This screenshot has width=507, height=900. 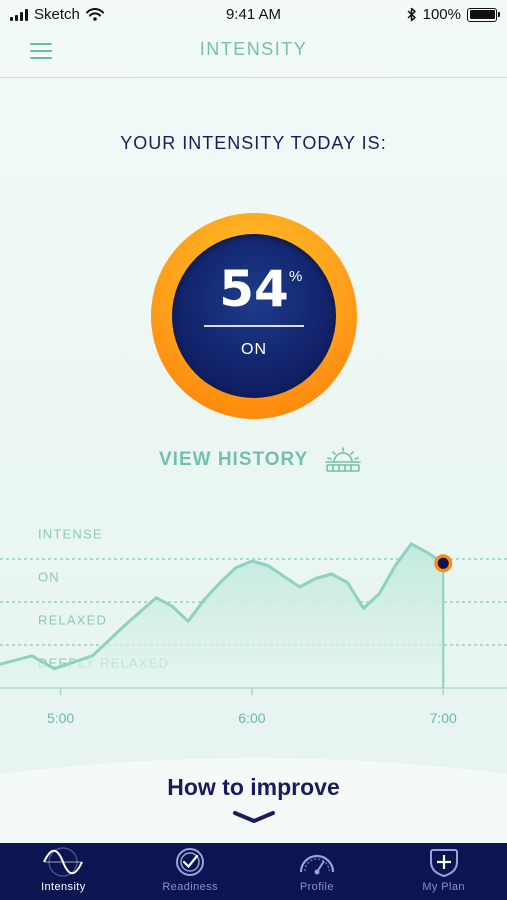 What do you see at coordinates (49, 577) in the screenshot?
I see `level-label: ON` at bounding box center [49, 577].